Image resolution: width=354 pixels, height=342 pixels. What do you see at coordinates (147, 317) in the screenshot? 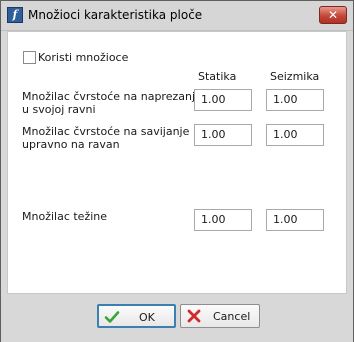
I see `ok-button-label: OK` at bounding box center [147, 317].